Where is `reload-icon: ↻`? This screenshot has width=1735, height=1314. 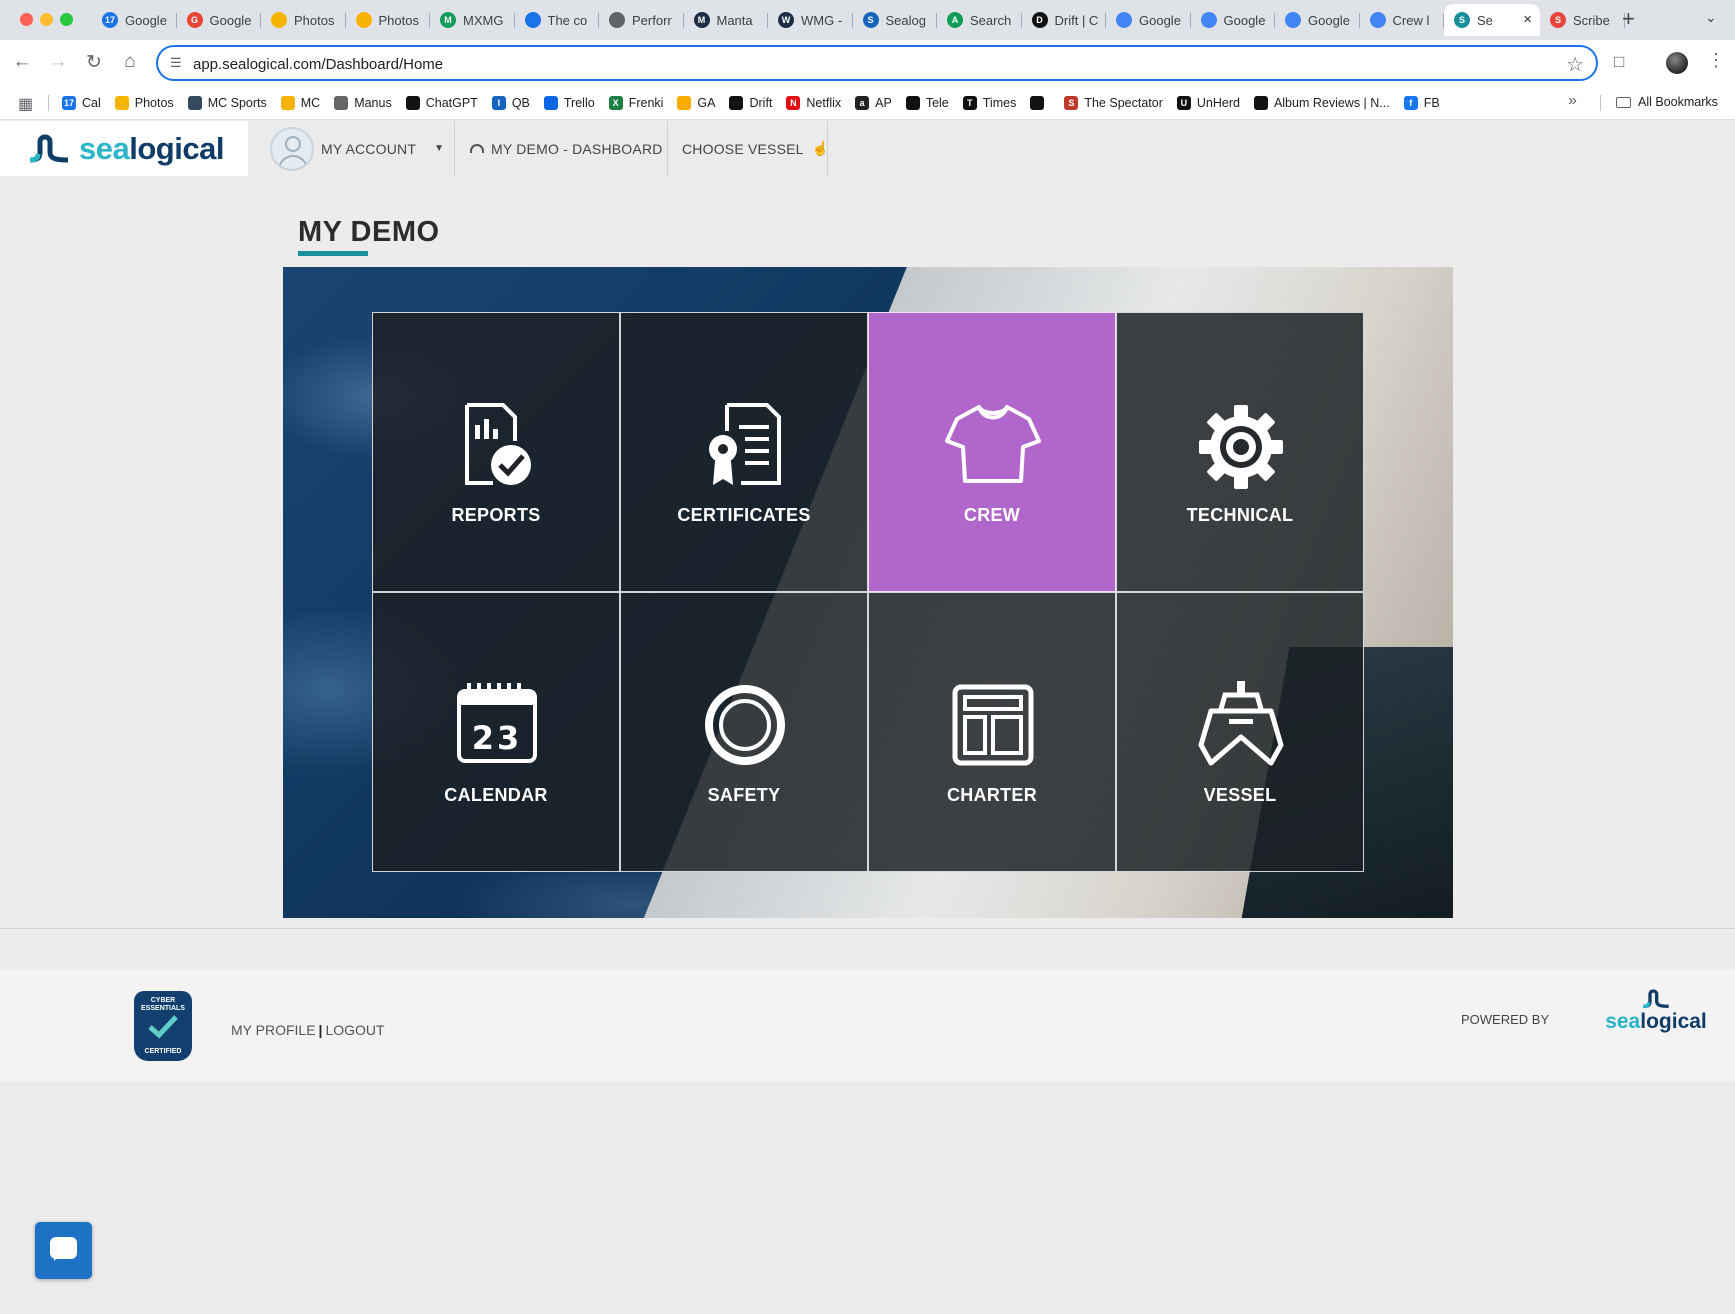 reload-icon: ↻ is located at coordinates (94, 62).